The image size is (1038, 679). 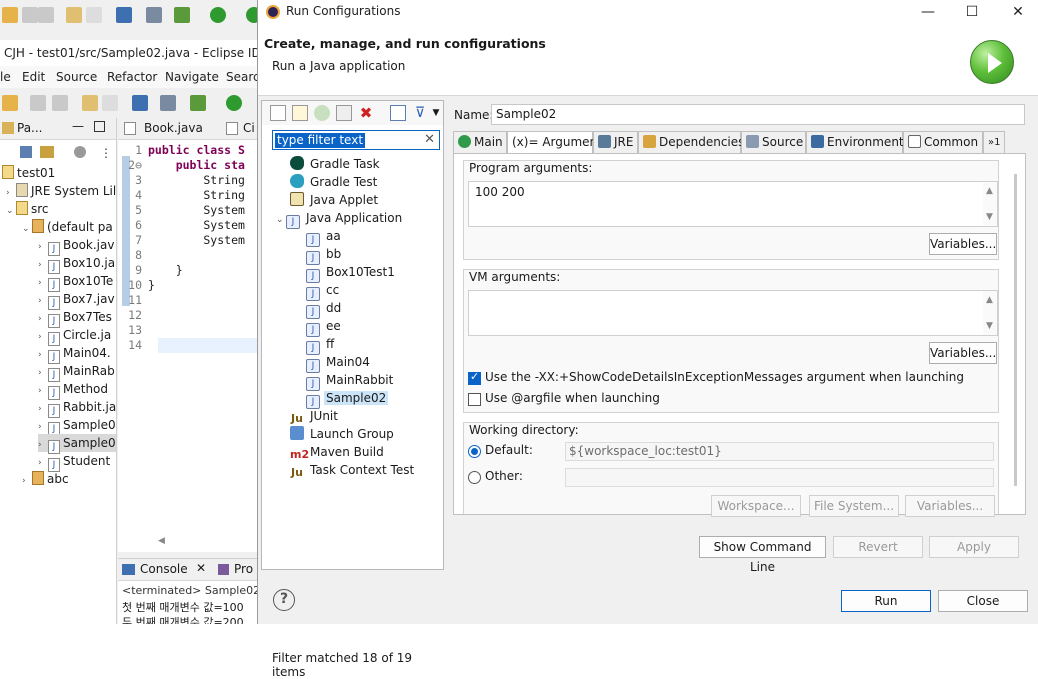 I want to click on vm-arguments-input: ▲ ▼, so click(x=733, y=313).